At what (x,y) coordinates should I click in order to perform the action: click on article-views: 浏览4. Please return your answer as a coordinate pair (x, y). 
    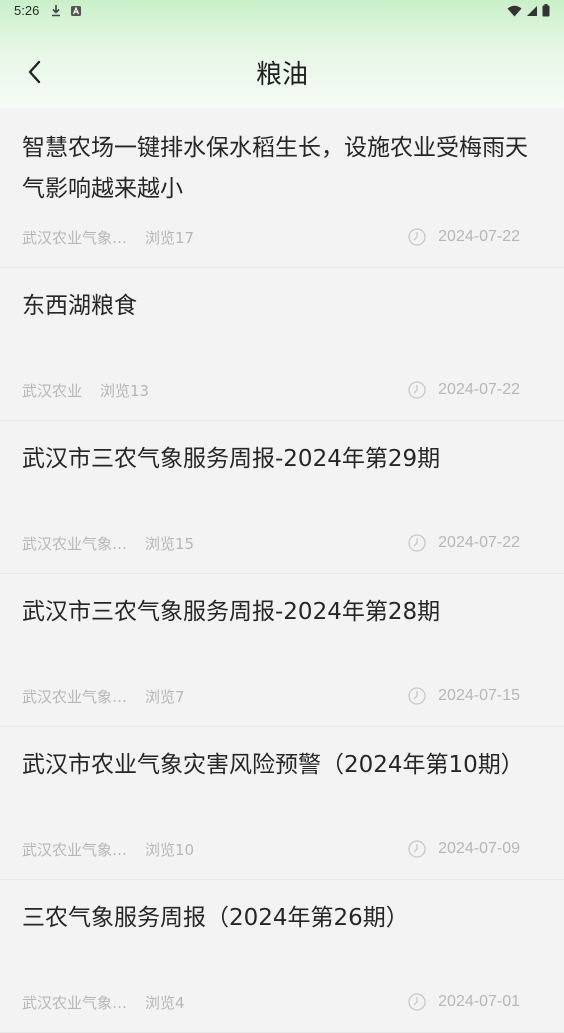
    Looking at the image, I should click on (165, 1002).